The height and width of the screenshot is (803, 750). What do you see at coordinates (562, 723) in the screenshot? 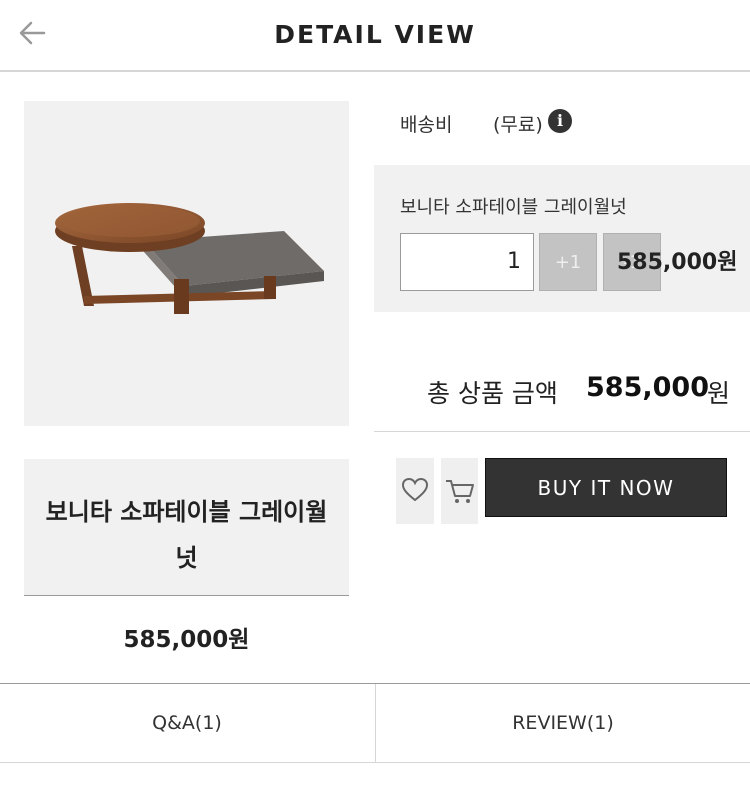
I see `tab-review: REVIEW(1)` at bounding box center [562, 723].